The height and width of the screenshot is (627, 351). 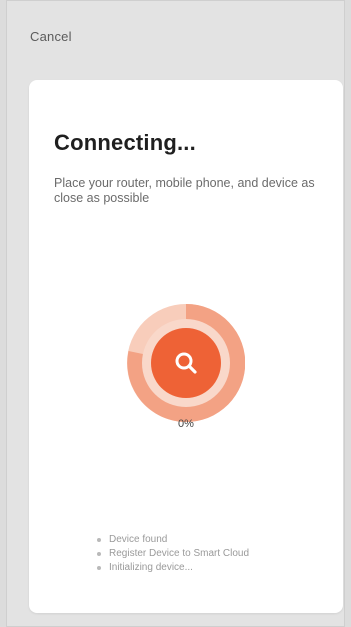 I want to click on search-icon, so click(x=186, y=363).